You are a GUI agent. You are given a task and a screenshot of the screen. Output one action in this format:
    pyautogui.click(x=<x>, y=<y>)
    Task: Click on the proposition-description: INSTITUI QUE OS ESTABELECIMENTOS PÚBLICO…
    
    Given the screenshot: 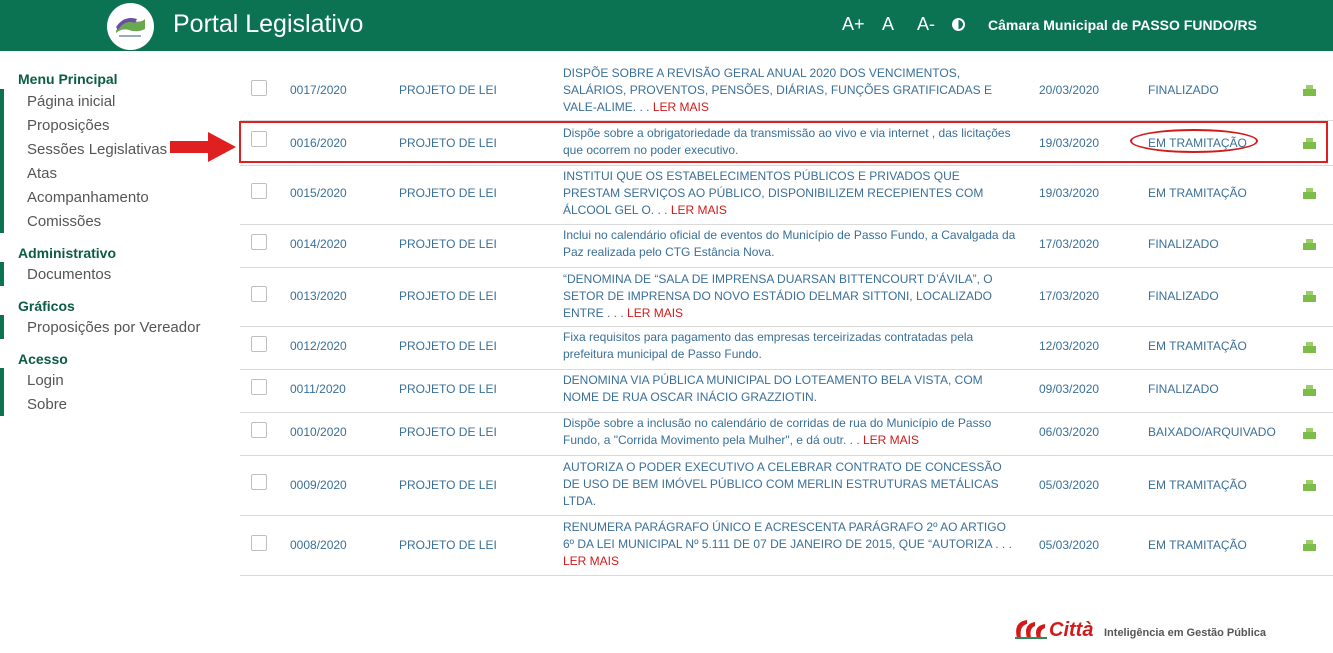 What is the action you would take?
    pyautogui.click(x=790, y=193)
    